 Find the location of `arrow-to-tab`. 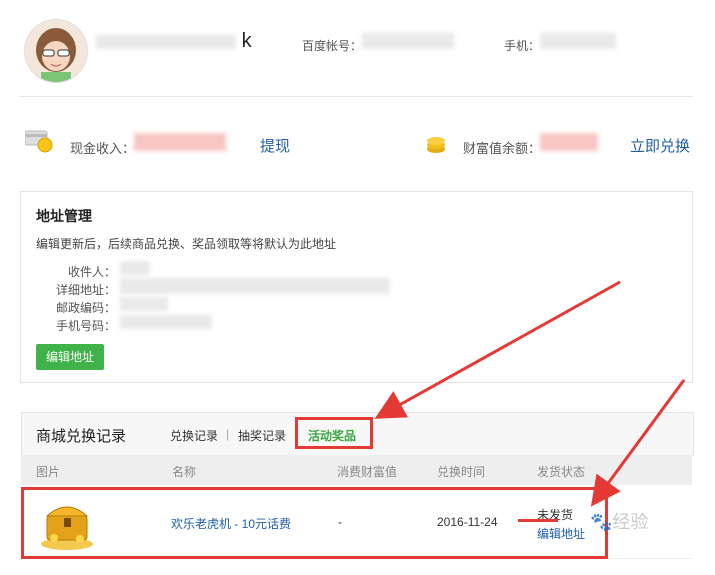

arrow-to-tab is located at coordinates (497, 349).